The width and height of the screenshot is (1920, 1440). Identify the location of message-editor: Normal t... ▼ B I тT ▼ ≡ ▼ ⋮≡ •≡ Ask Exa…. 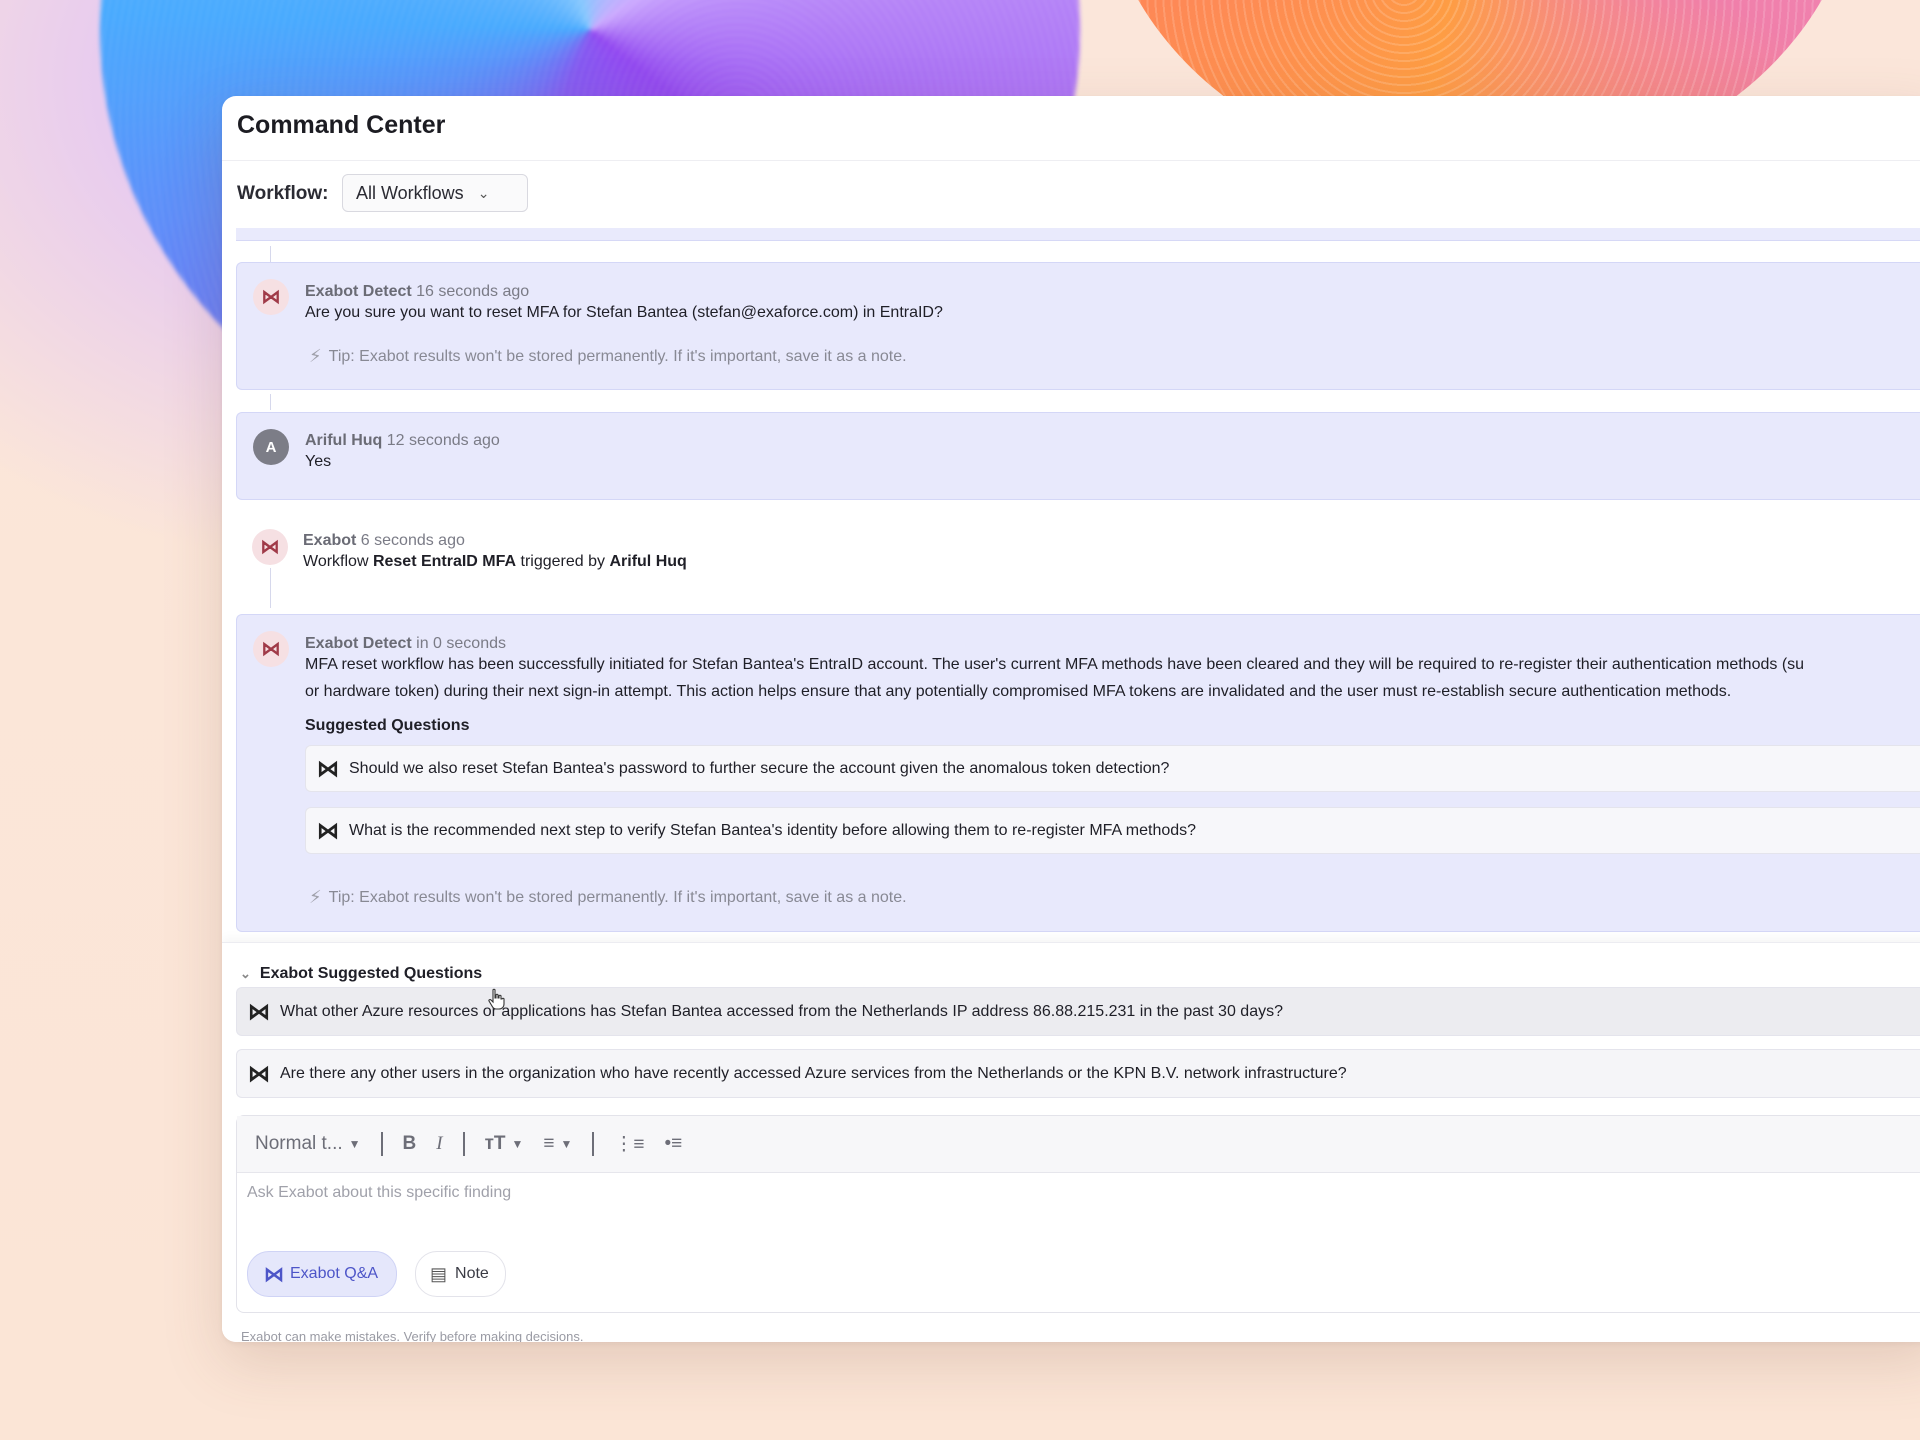
(1078, 1214).